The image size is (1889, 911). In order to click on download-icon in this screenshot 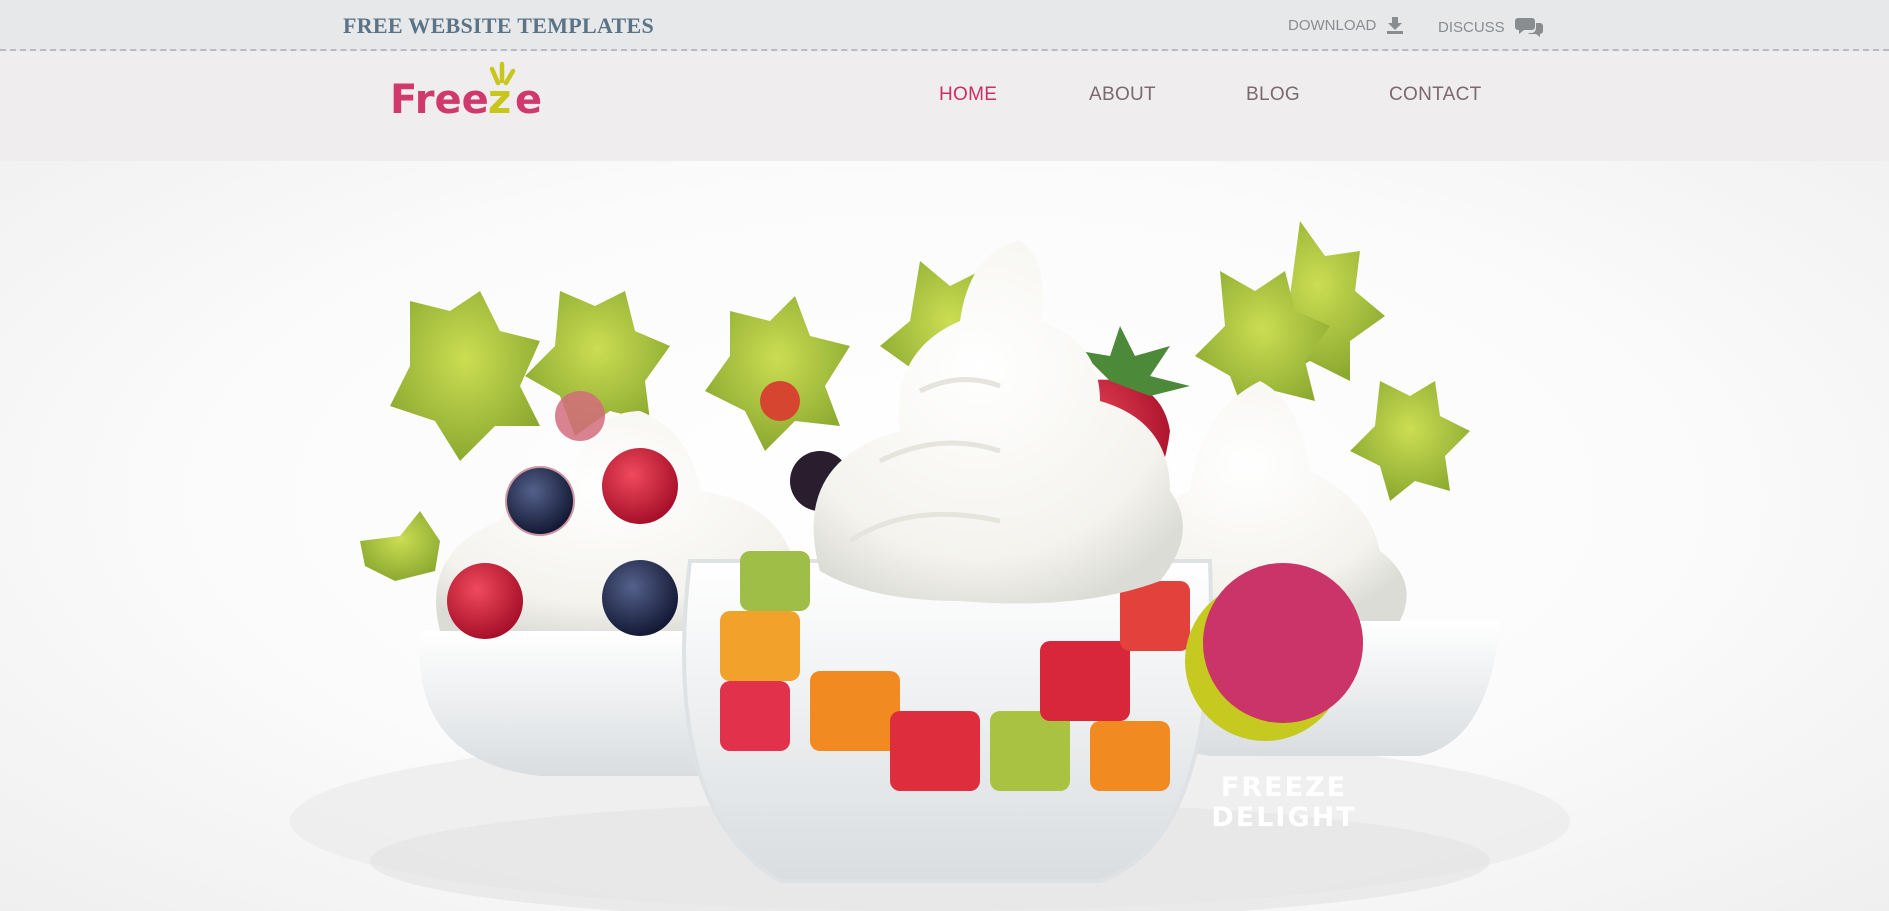, I will do `click(1395, 25)`.